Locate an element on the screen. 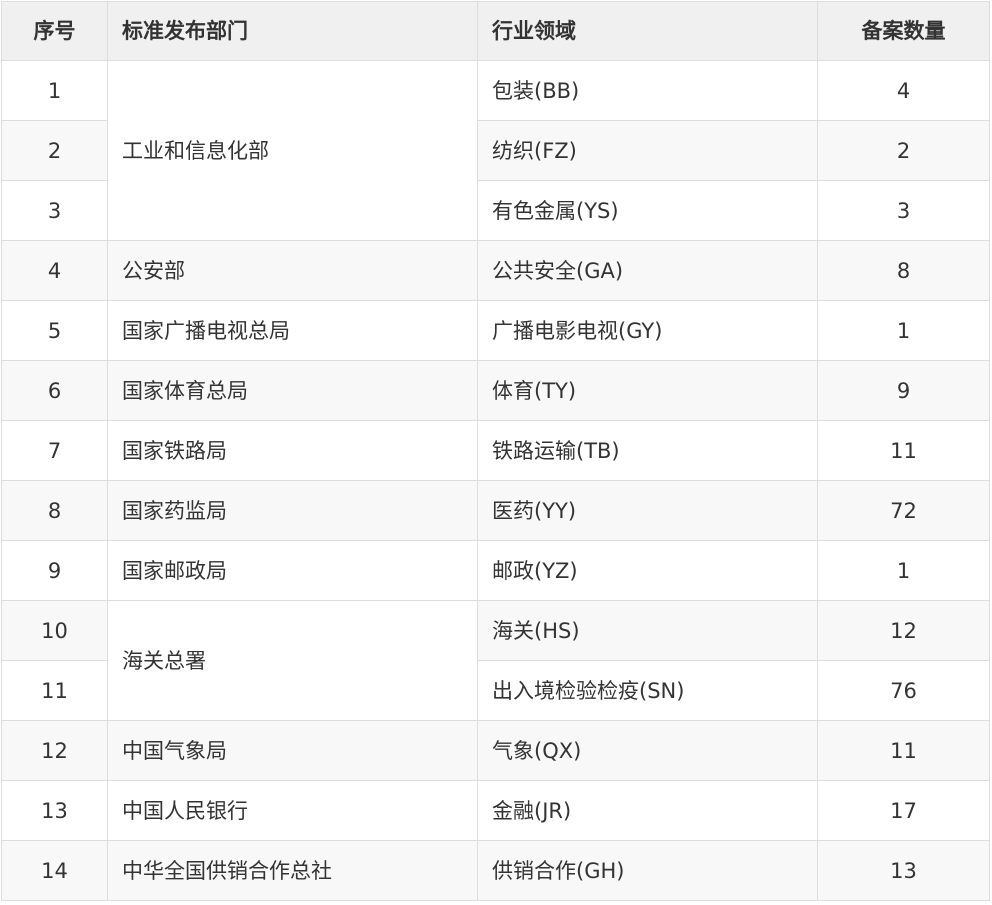 This screenshot has width=992, height=905. cell-serial-number: 11 is located at coordinates (54, 690).